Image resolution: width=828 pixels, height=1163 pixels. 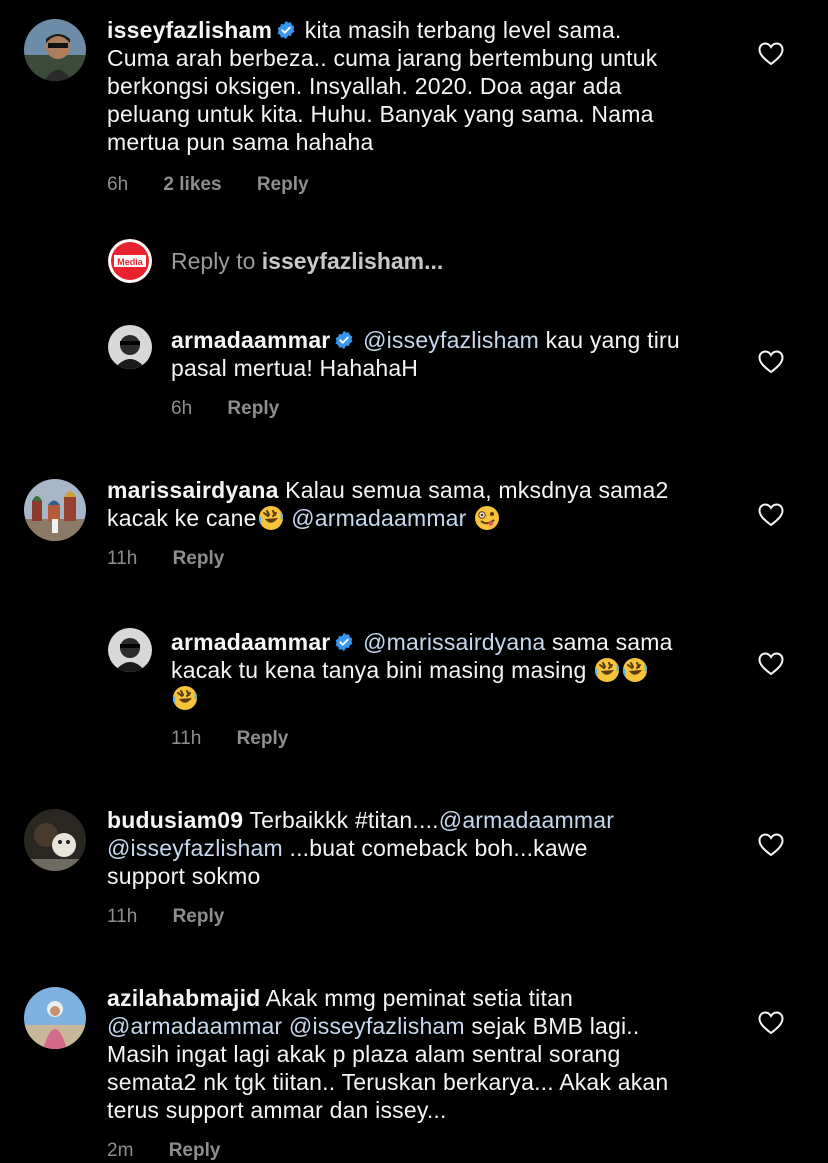 What do you see at coordinates (555, 1026) in the screenshot?
I see `comment-text: sejak BMB lagi..` at bounding box center [555, 1026].